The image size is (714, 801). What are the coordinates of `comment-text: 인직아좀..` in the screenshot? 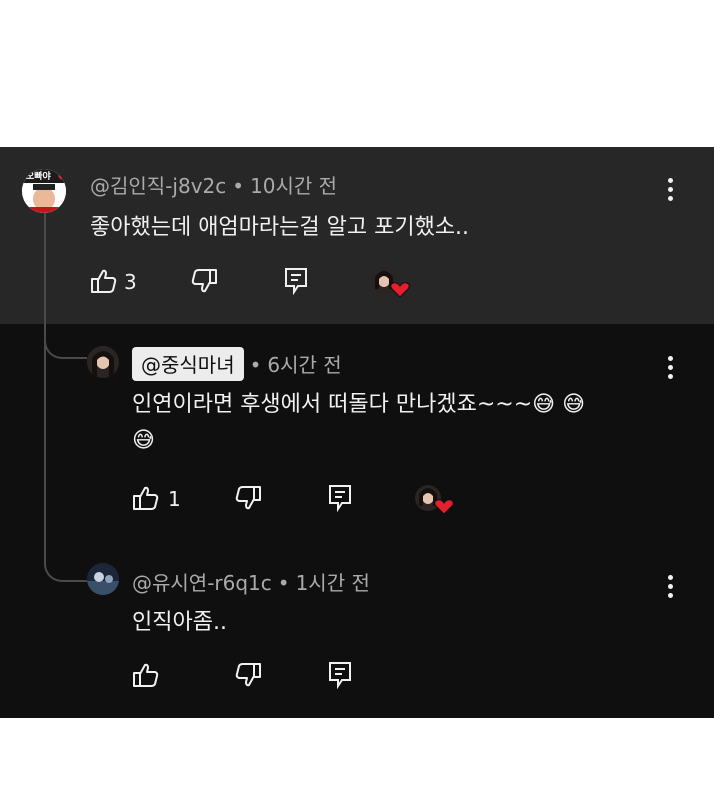 It's located at (179, 622).